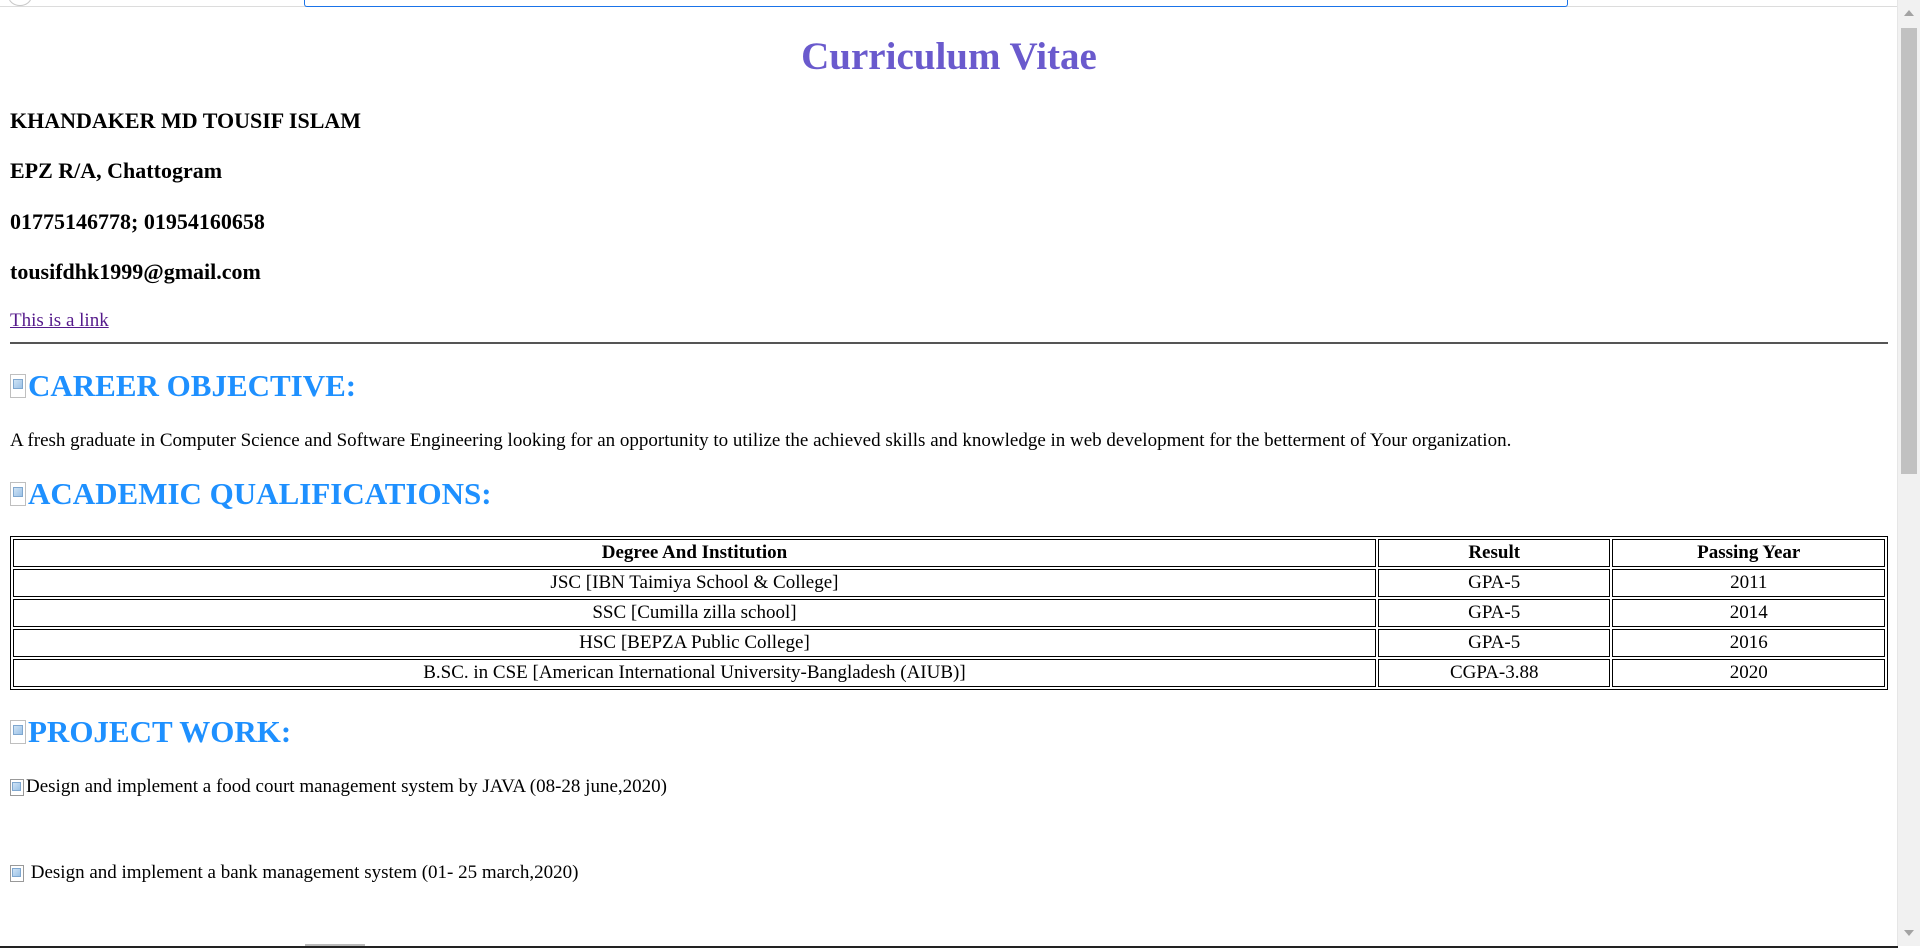 The image size is (1920, 948). I want to click on bottom-tab-indicator, so click(335, 945).